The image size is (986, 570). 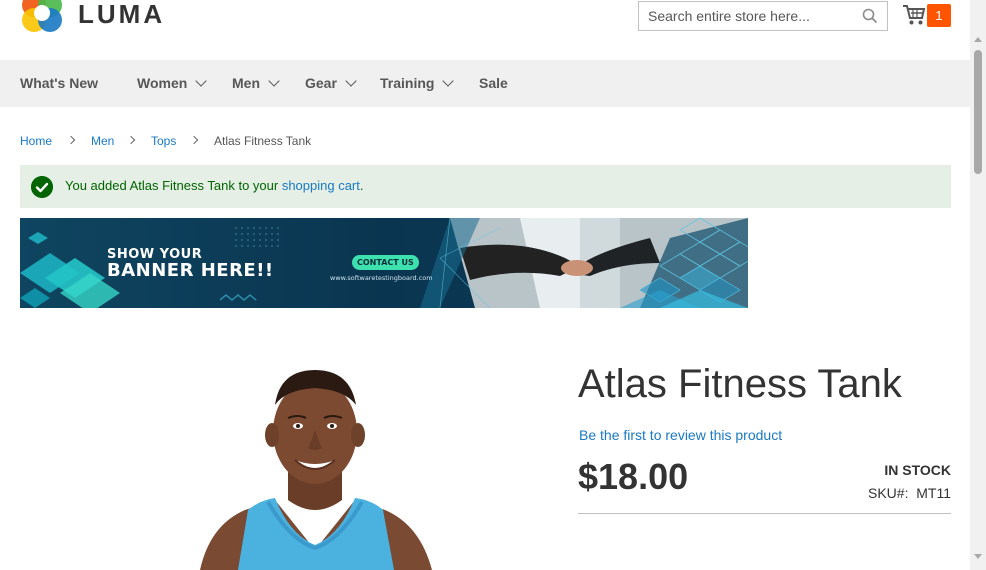 What do you see at coordinates (978, 39) in the screenshot?
I see `scroll-up-arrow-icon` at bounding box center [978, 39].